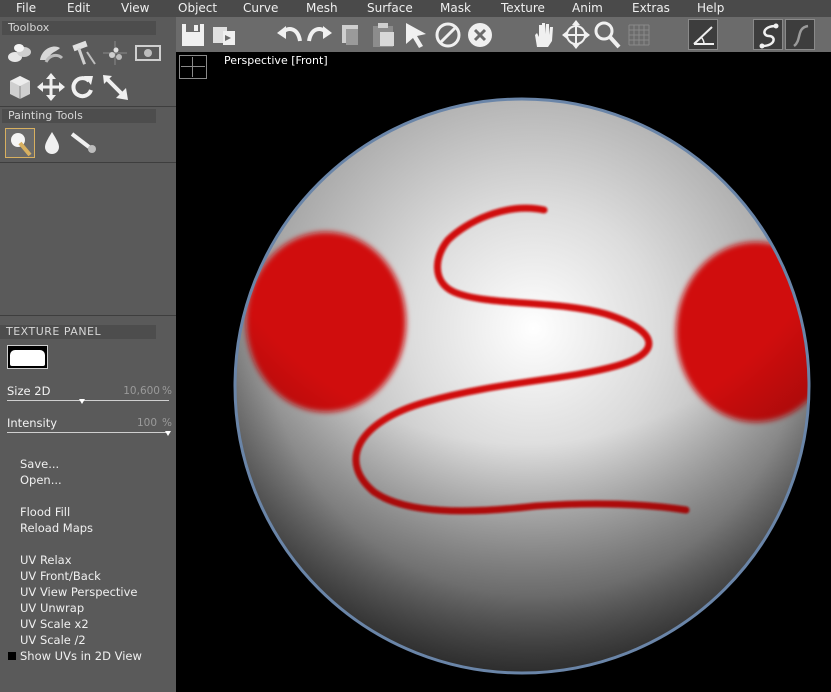  Describe the element at coordinates (197, 8) in the screenshot. I see `menu-object: Object` at that location.